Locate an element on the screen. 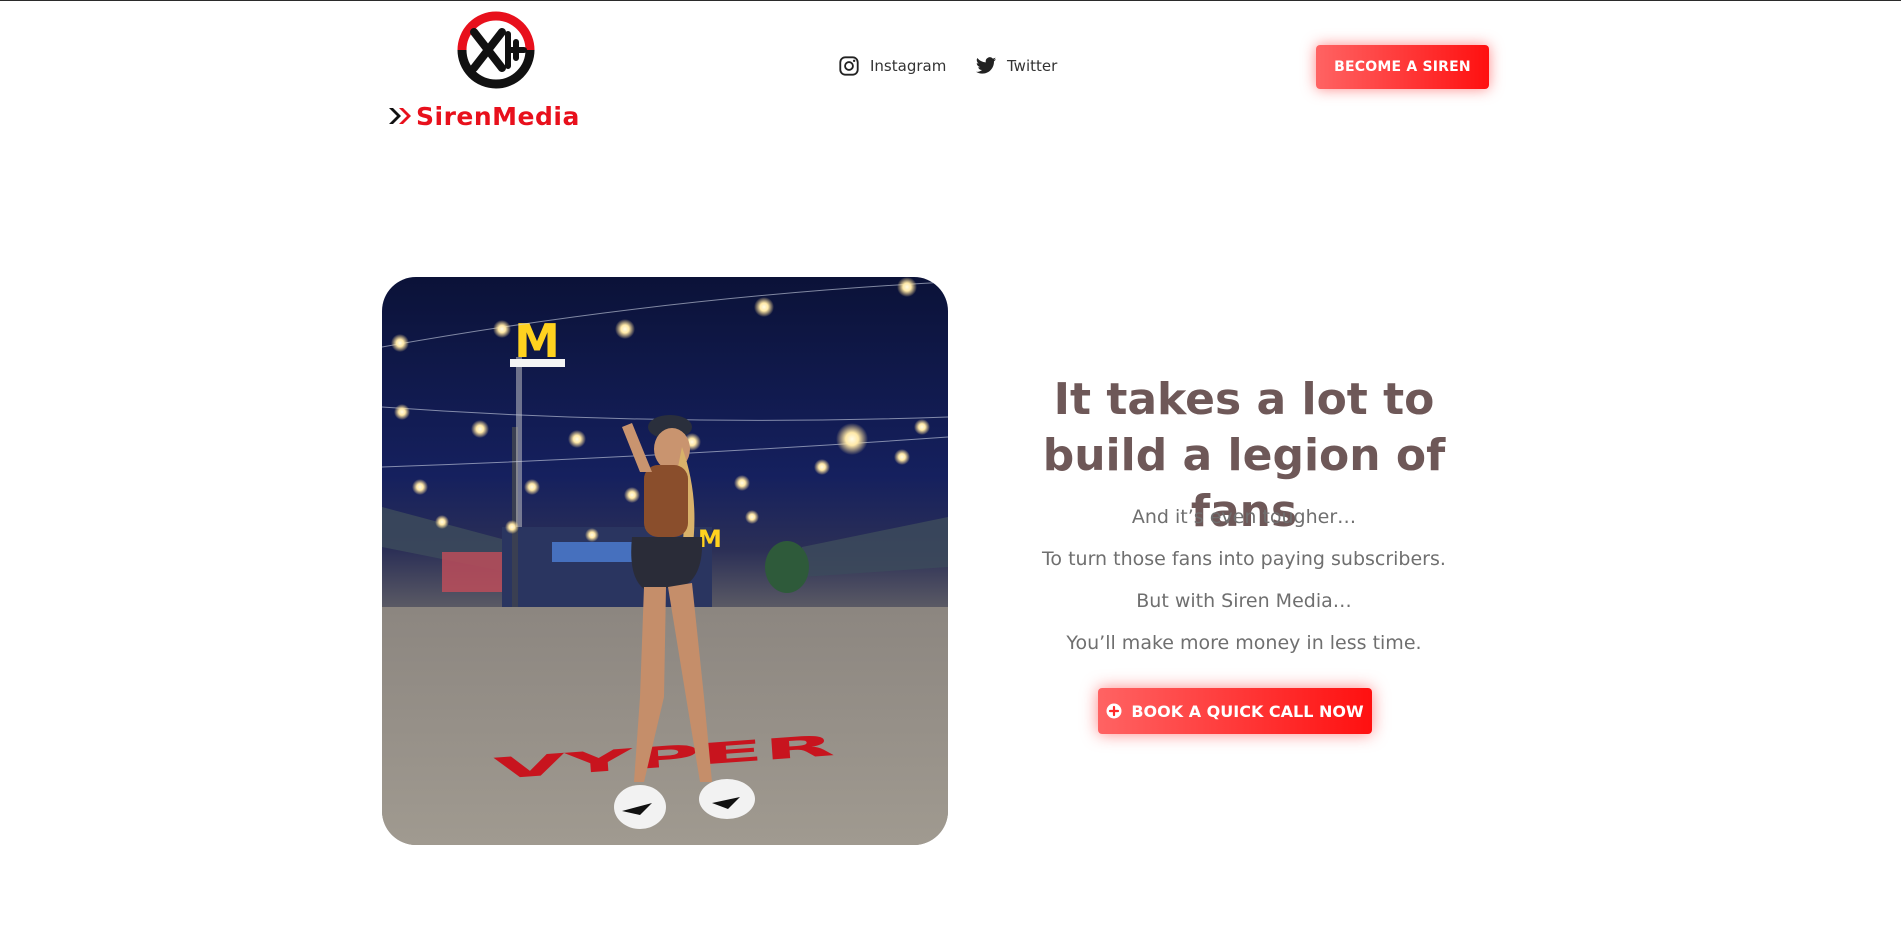 Image resolution: width=1901 pixels, height=941 pixels. logo-wordmark: SirenMedia is located at coordinates (498, 116).